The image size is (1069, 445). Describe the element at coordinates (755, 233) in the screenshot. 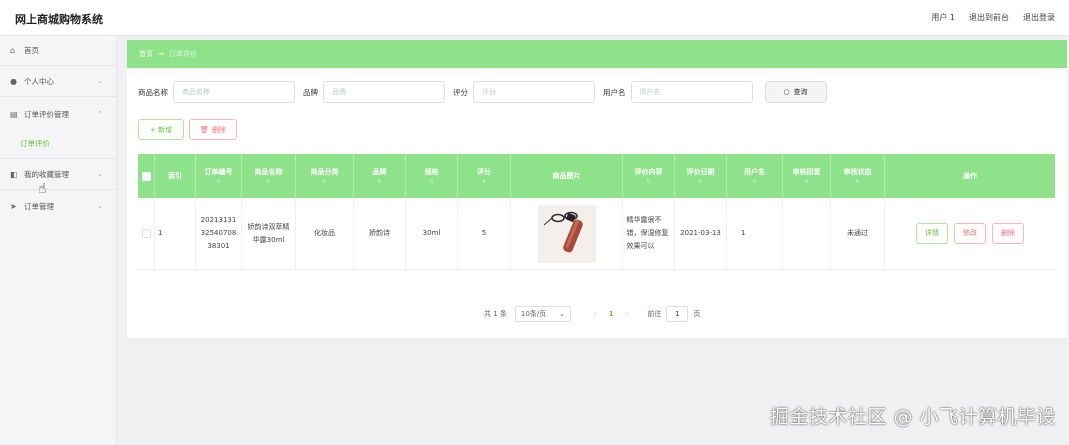

I see `row-username: 1` at that location.